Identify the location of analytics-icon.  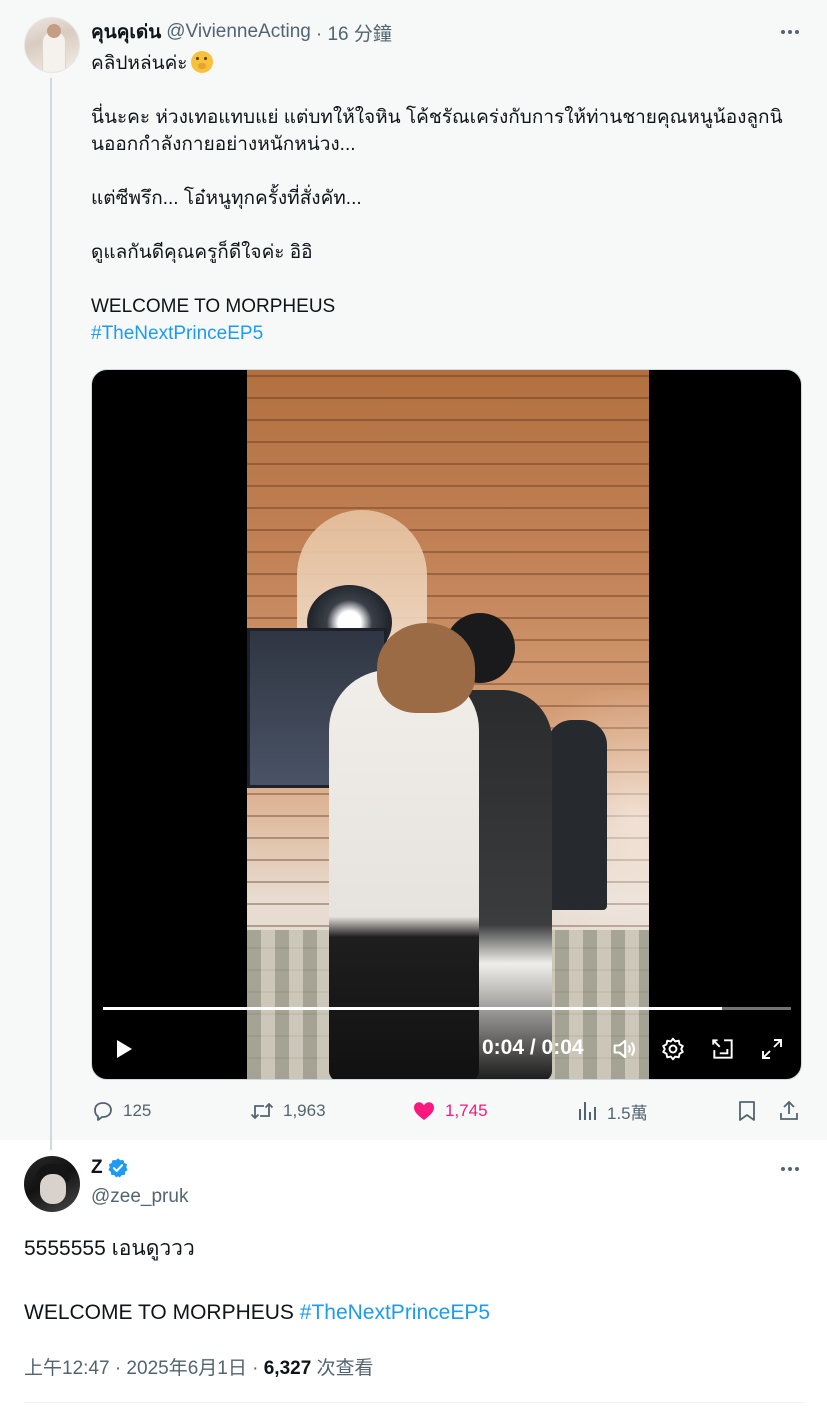
(587, 1111).